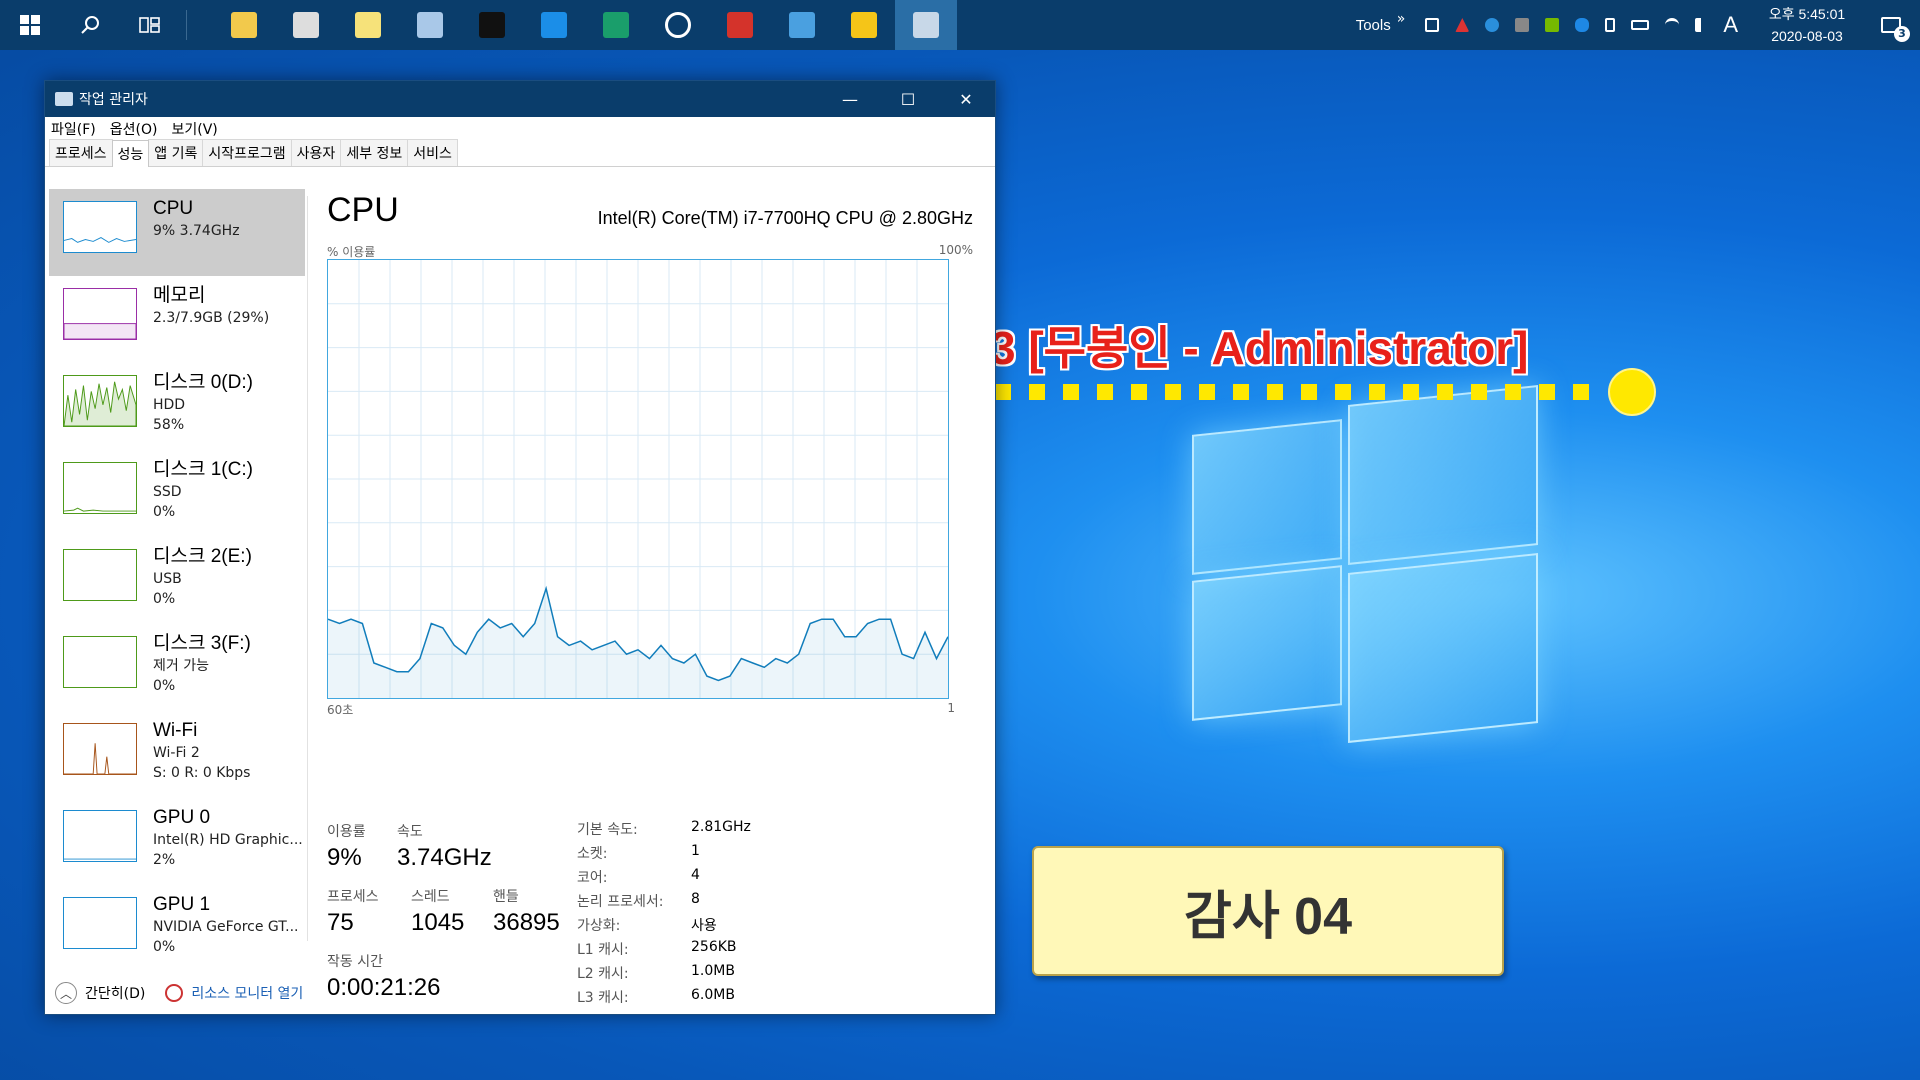  What do you see at coordinates (1701, 25) in the screenshot?
I see `volume-icon` at bounding box center [1701, 25].